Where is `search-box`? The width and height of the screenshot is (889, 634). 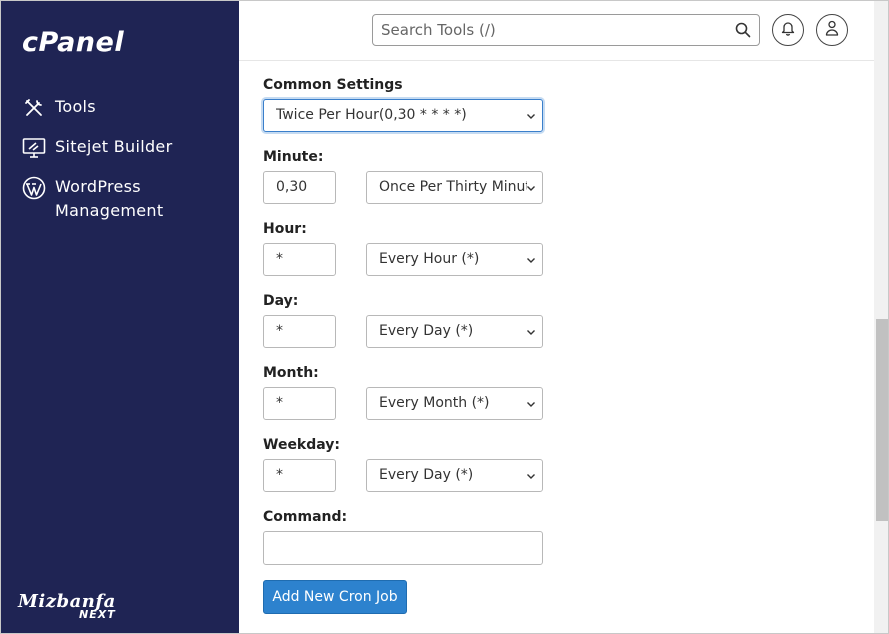
search-box is located at coordinates (566, 30).